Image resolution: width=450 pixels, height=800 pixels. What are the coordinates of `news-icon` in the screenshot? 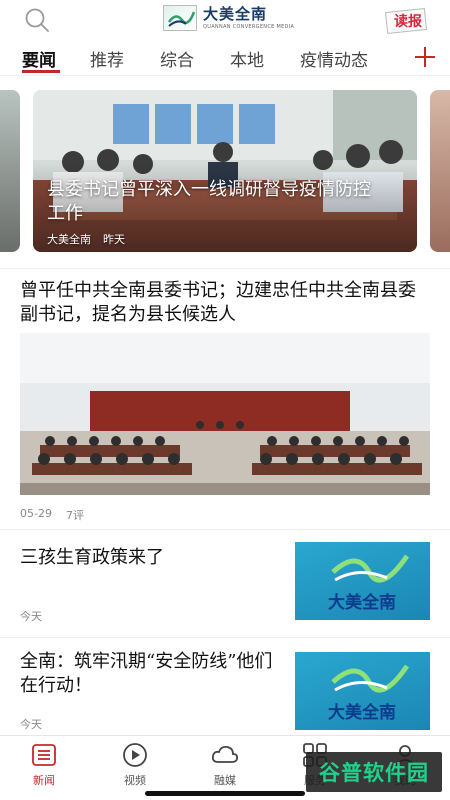 It's located at (44, 755).